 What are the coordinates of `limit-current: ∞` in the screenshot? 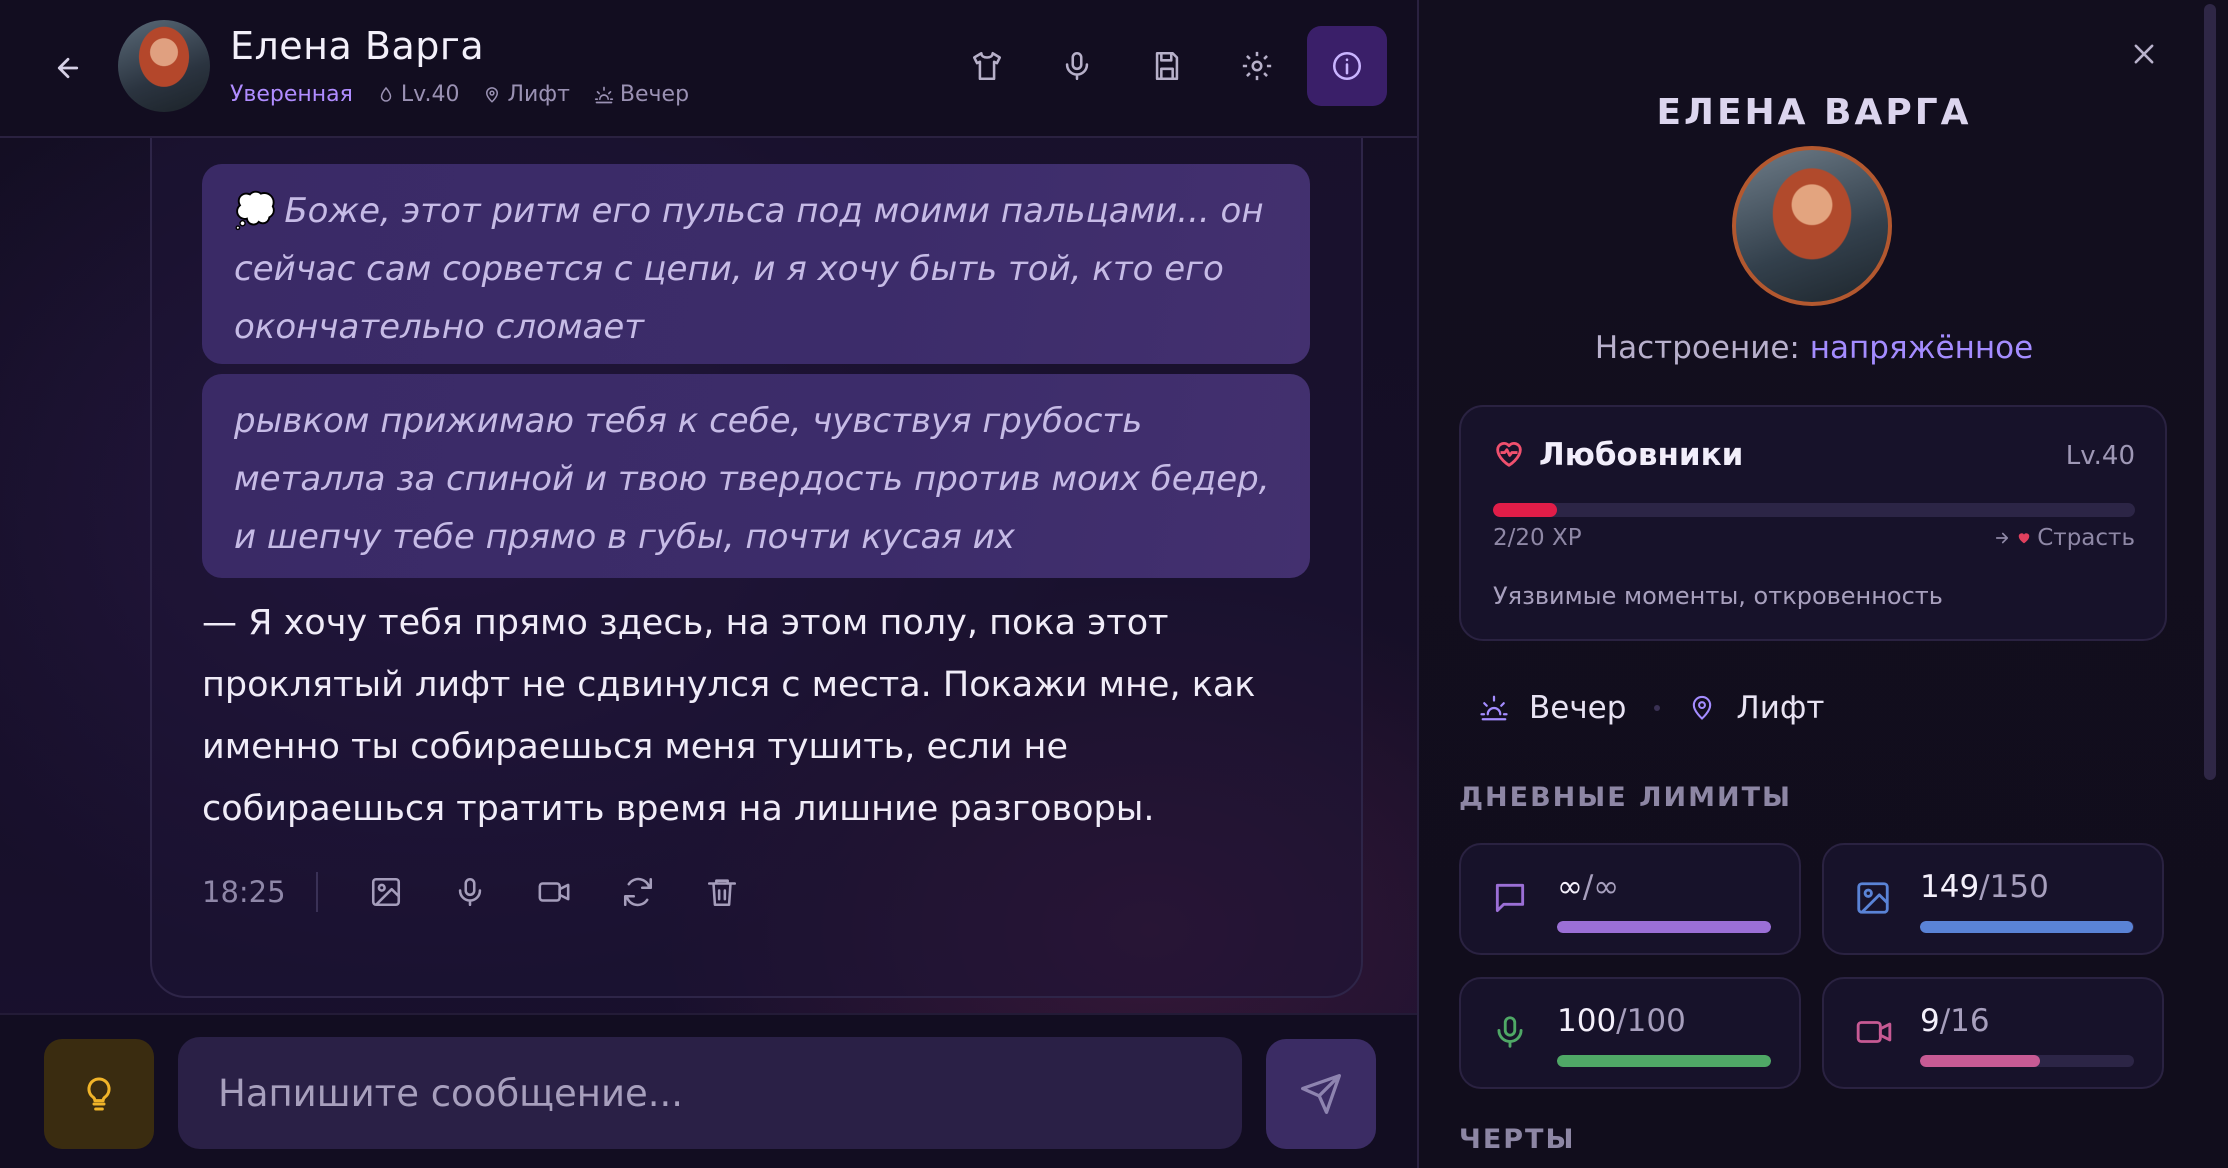 It's located at (1570, 887).